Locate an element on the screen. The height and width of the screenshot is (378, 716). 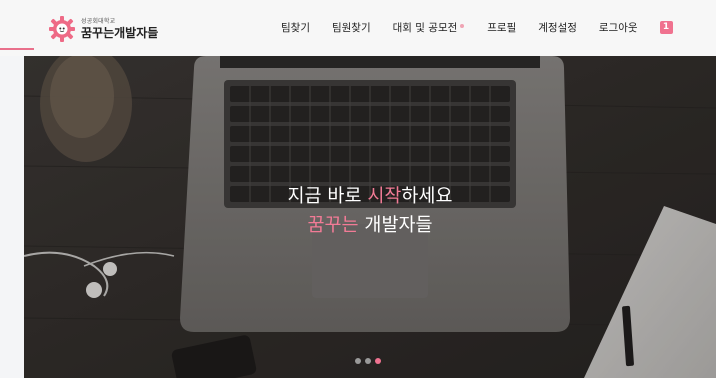
side-accent-line-bottom is located at coordinates (17, 49).